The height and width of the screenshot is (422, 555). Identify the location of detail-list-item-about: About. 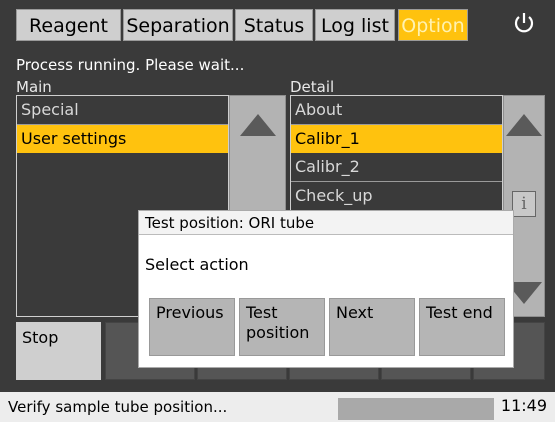
(396, 110).